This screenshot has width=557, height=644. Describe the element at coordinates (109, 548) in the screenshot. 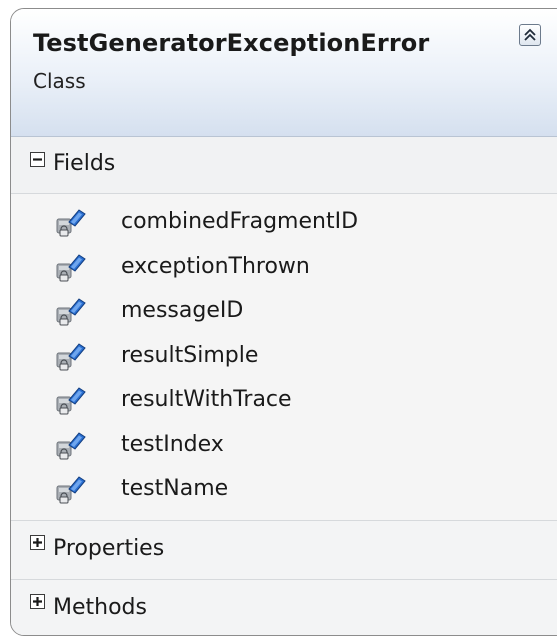

I see `properties-section-label: Properties` at that location.